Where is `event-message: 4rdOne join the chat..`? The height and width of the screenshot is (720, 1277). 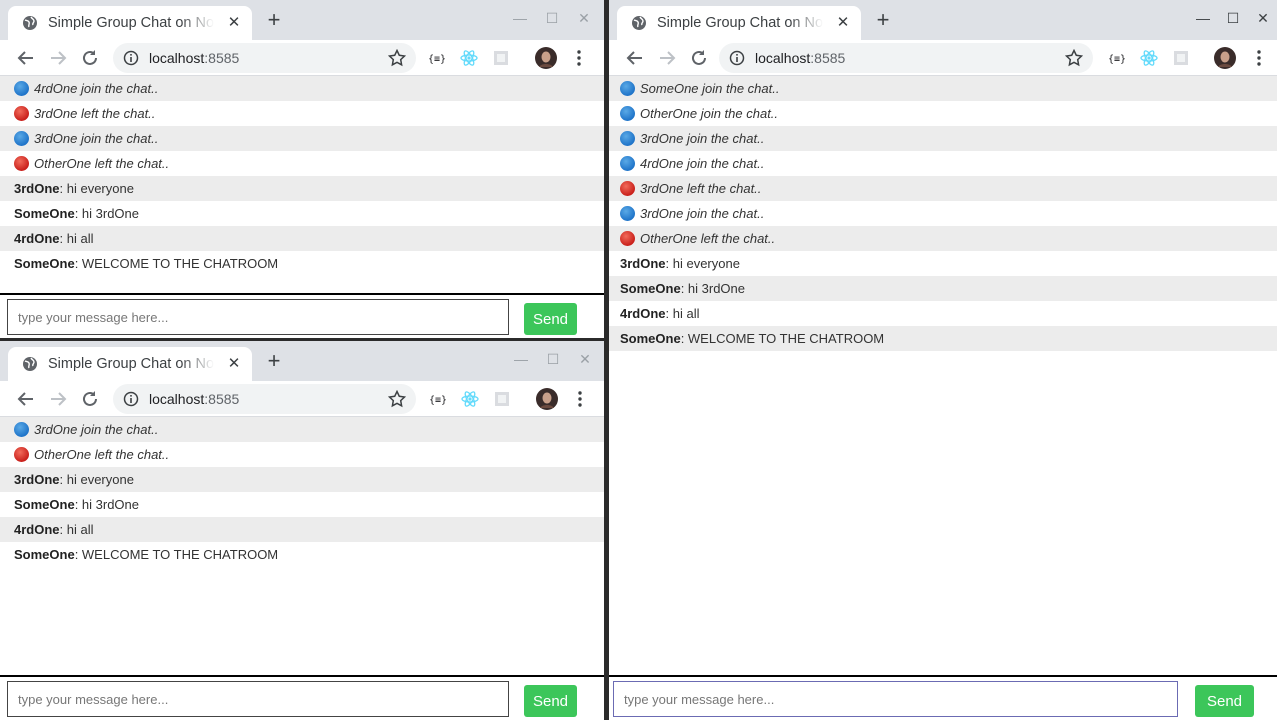
event-message: 4rdOne join the chat.. is located at coordinates (302, 88).